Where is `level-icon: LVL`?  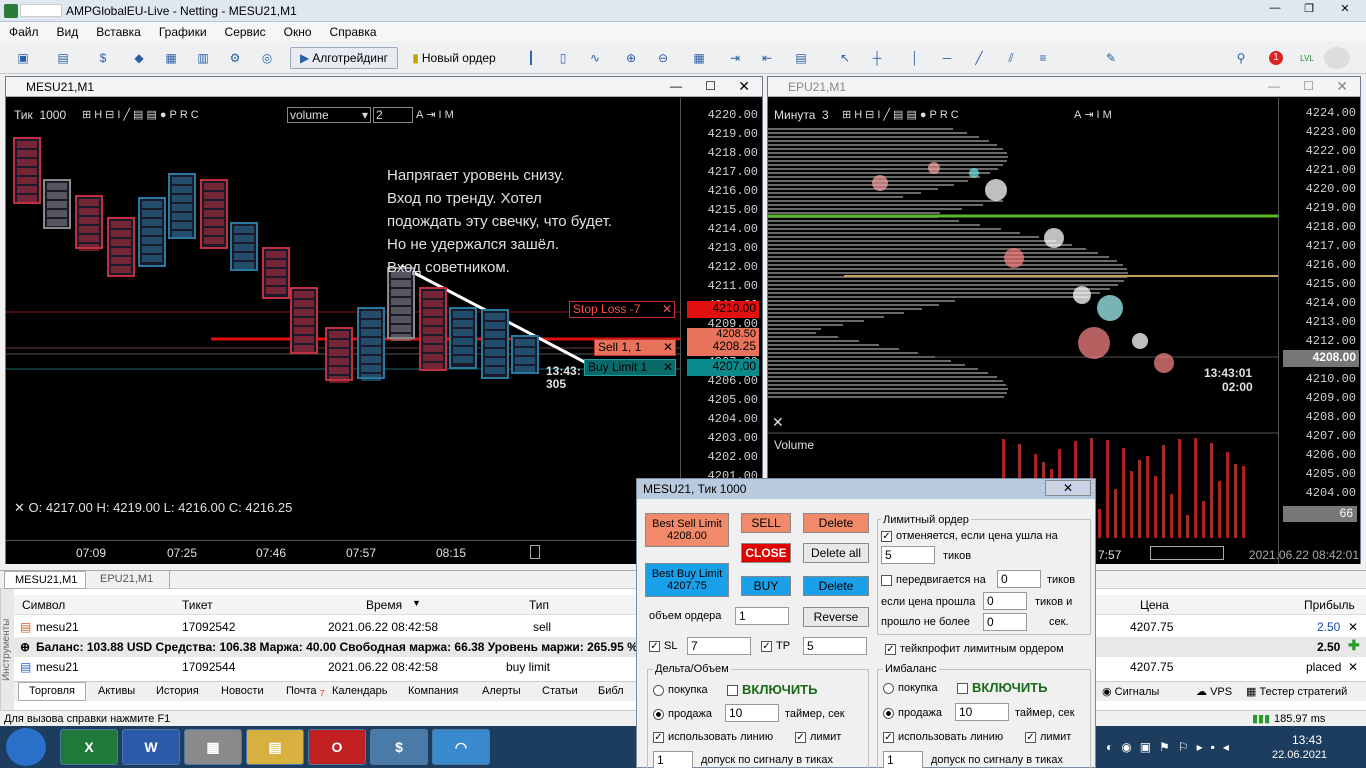
level-icon: LVL is located at coordinates (1307, 58).